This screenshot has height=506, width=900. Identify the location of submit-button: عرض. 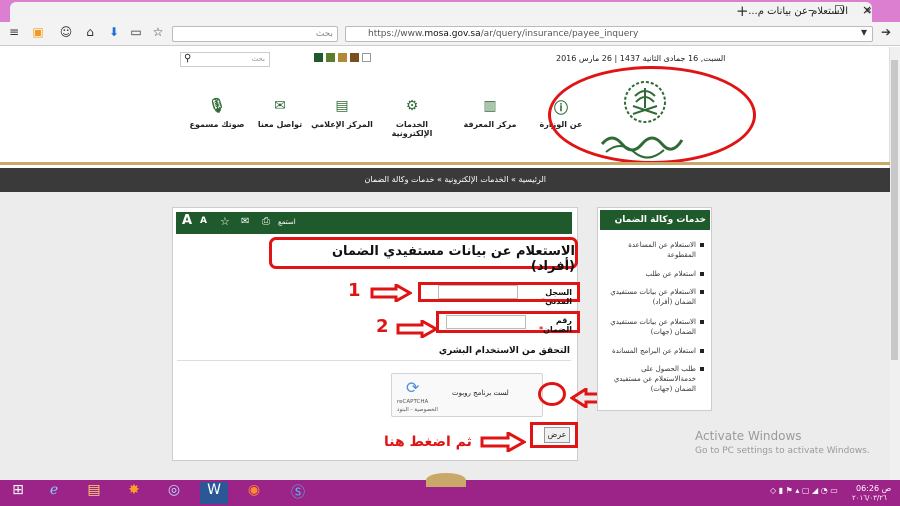
(557, 435).